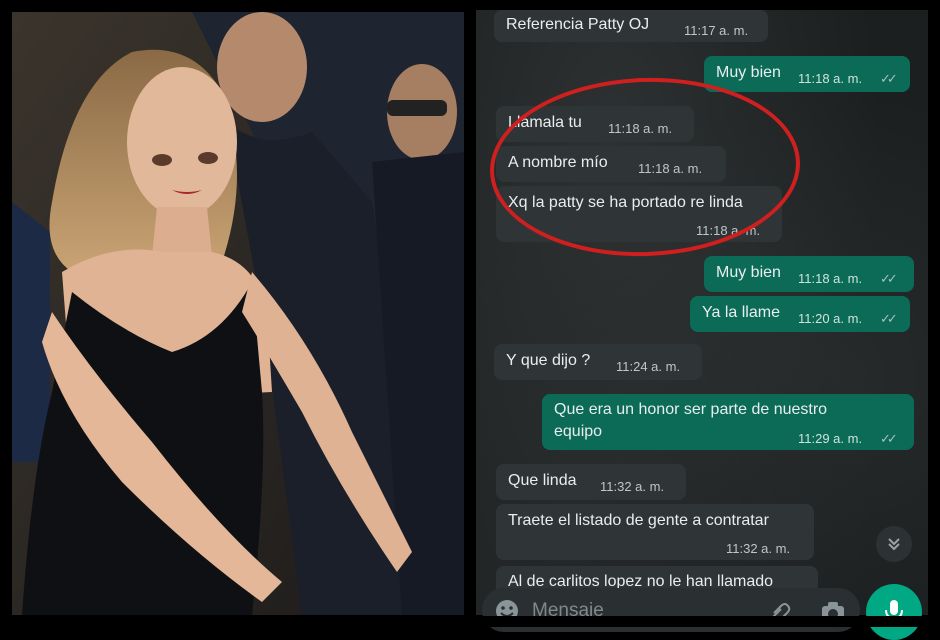  Describe the element at coordinates (548, 360) in the screenshot. I see `message-text: Y que dijo ?` at that location.